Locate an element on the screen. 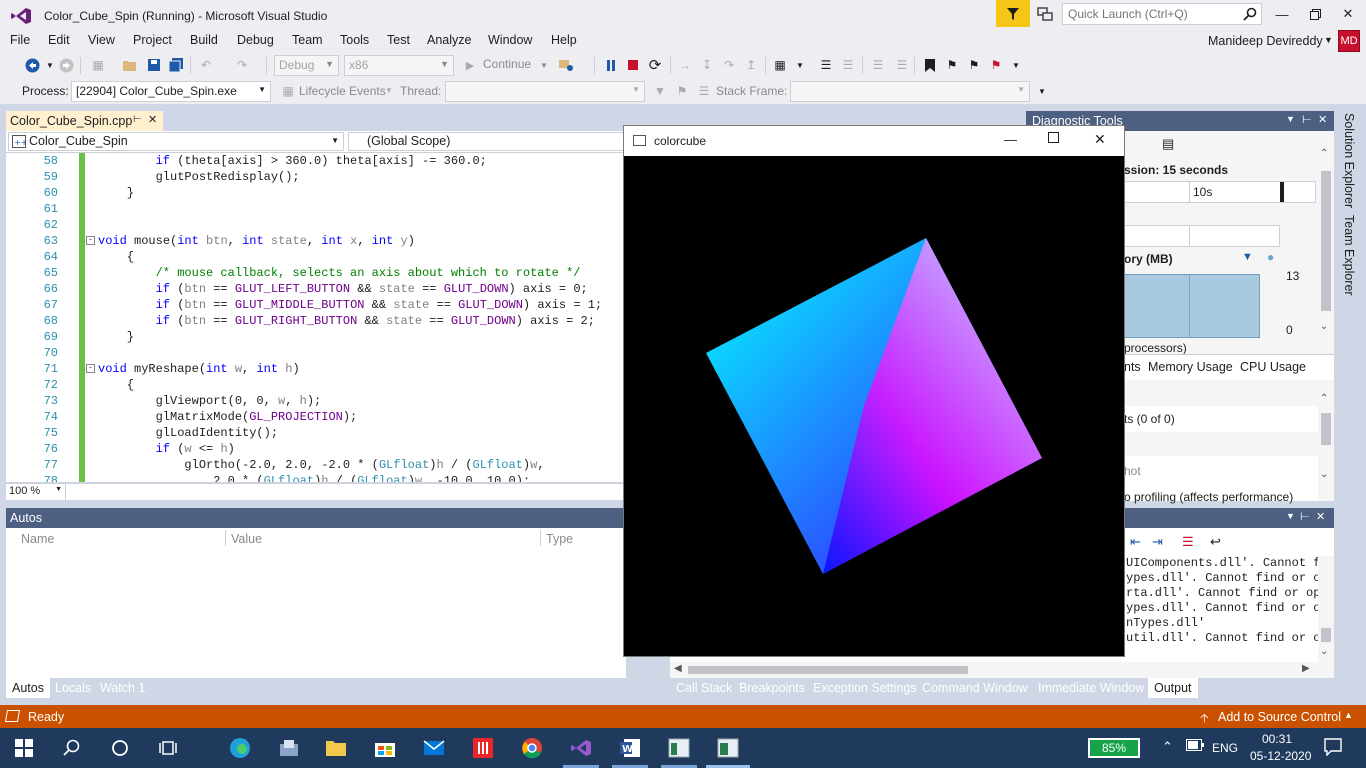  tab-locals: Locals is located at coordinates (73, 688).